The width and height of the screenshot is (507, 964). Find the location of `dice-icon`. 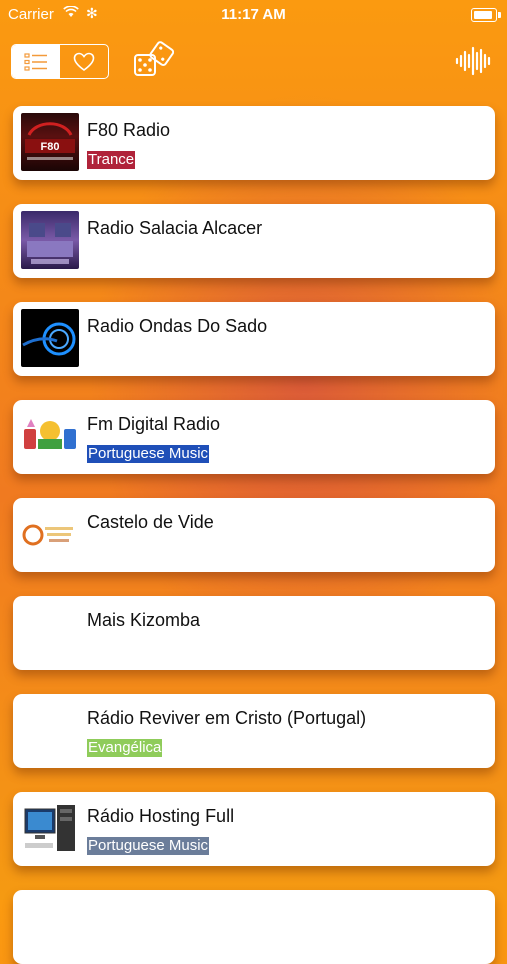

dice-icon is located at coordinates (154, 58).